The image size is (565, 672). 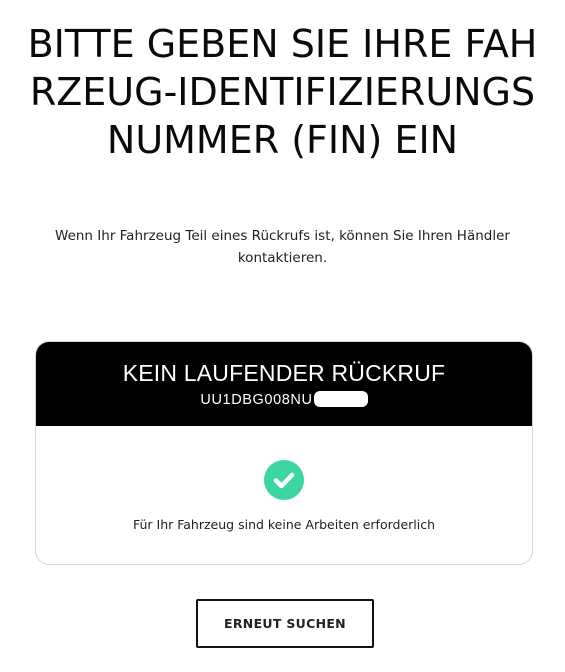 What do you see at coordinates (340, 398) in the screenshot?
I see `vin-redaction-mask` at bounding box center [340, 398].